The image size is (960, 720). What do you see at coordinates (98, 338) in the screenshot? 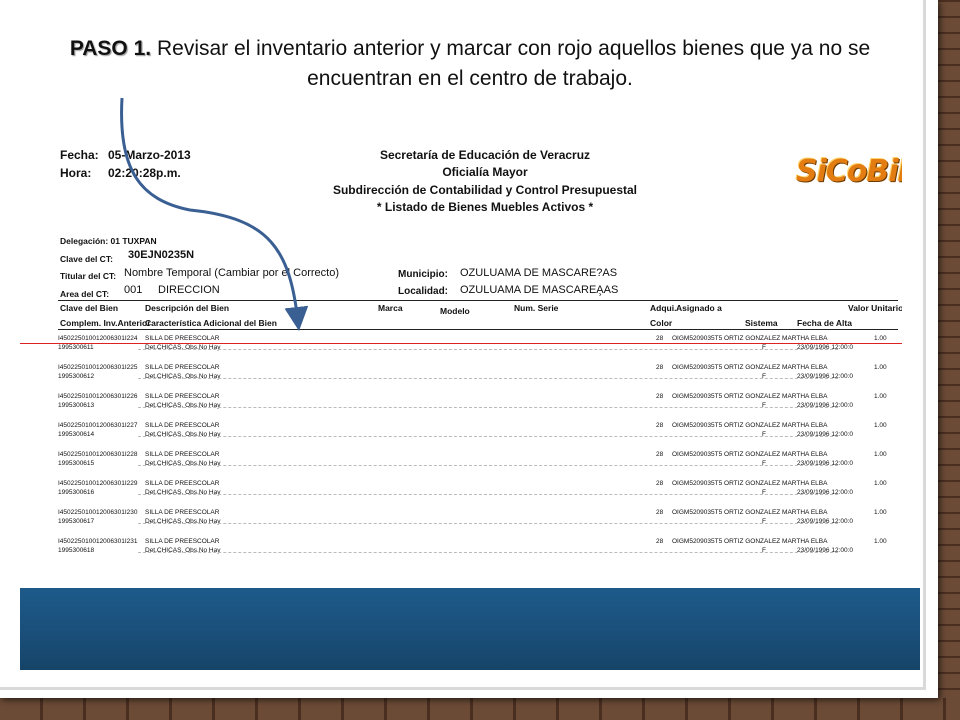
I see `row-clave: I450225010012006301I224` at bounding box center [98, 338].